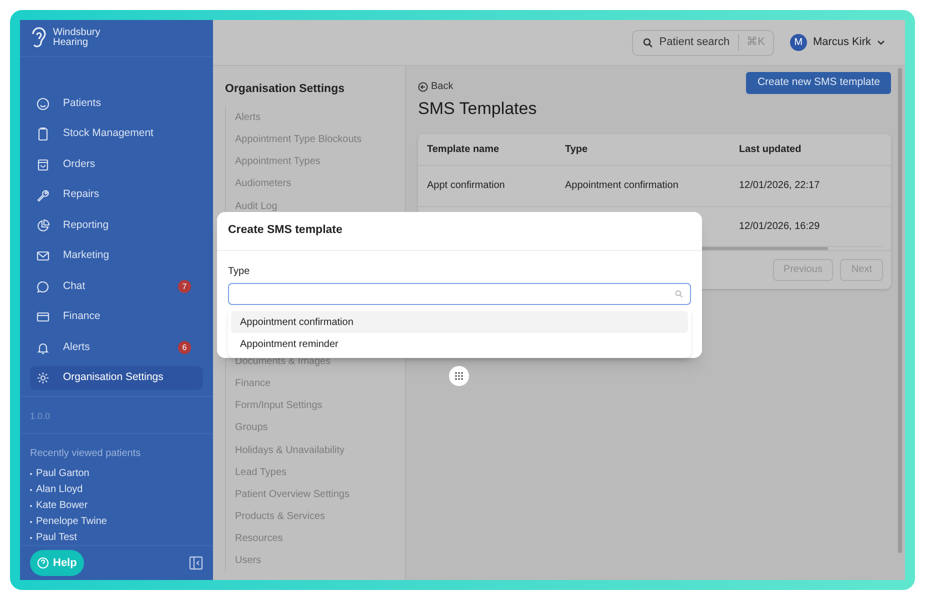 The height and width of the screenshot is (600, 925). What do you see at coordinates (40, 416) in the screenshot?
I see `version-label: 1.0.0` at bounding box center [40, 416].